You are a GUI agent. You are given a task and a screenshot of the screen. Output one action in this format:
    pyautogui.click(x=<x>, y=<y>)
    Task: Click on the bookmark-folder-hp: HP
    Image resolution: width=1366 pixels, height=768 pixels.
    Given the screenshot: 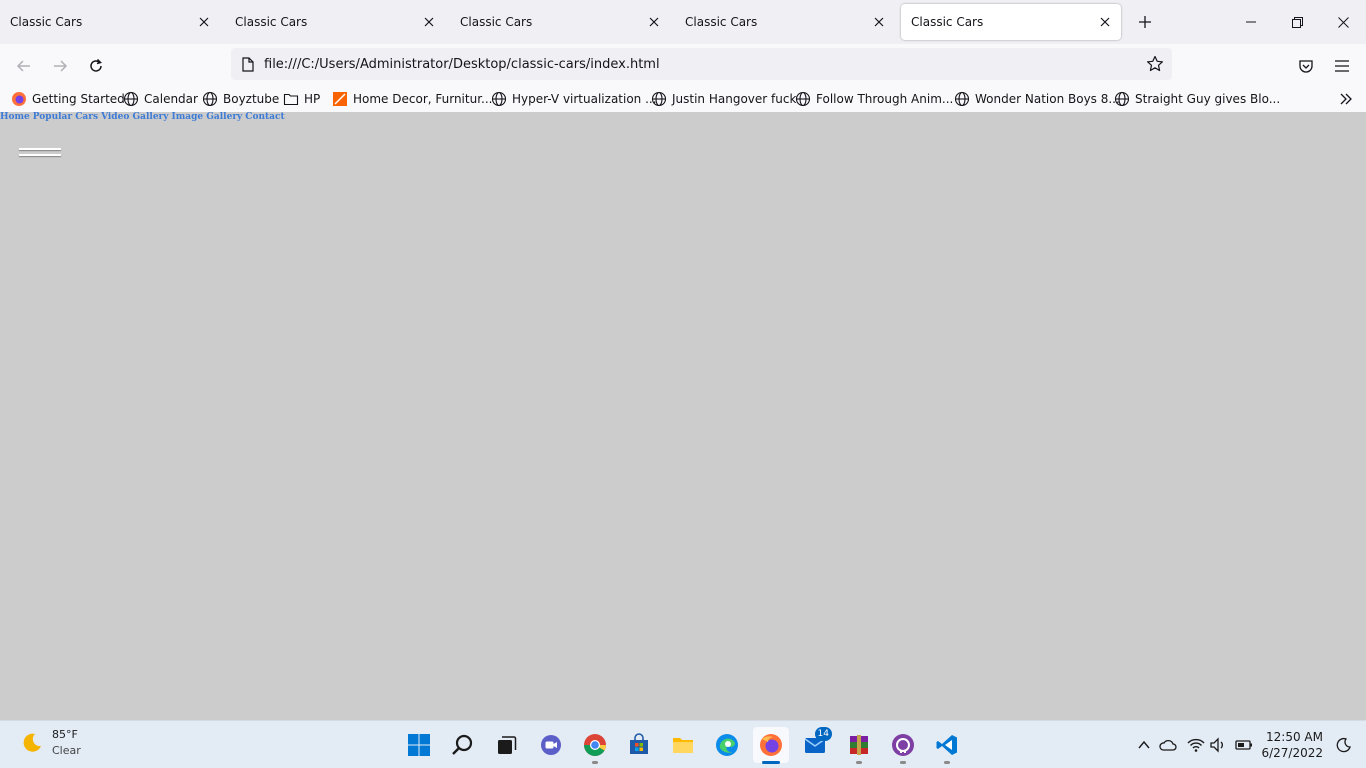 What is the action you would take?
    pyautogui.click(x=301, y=99)
    